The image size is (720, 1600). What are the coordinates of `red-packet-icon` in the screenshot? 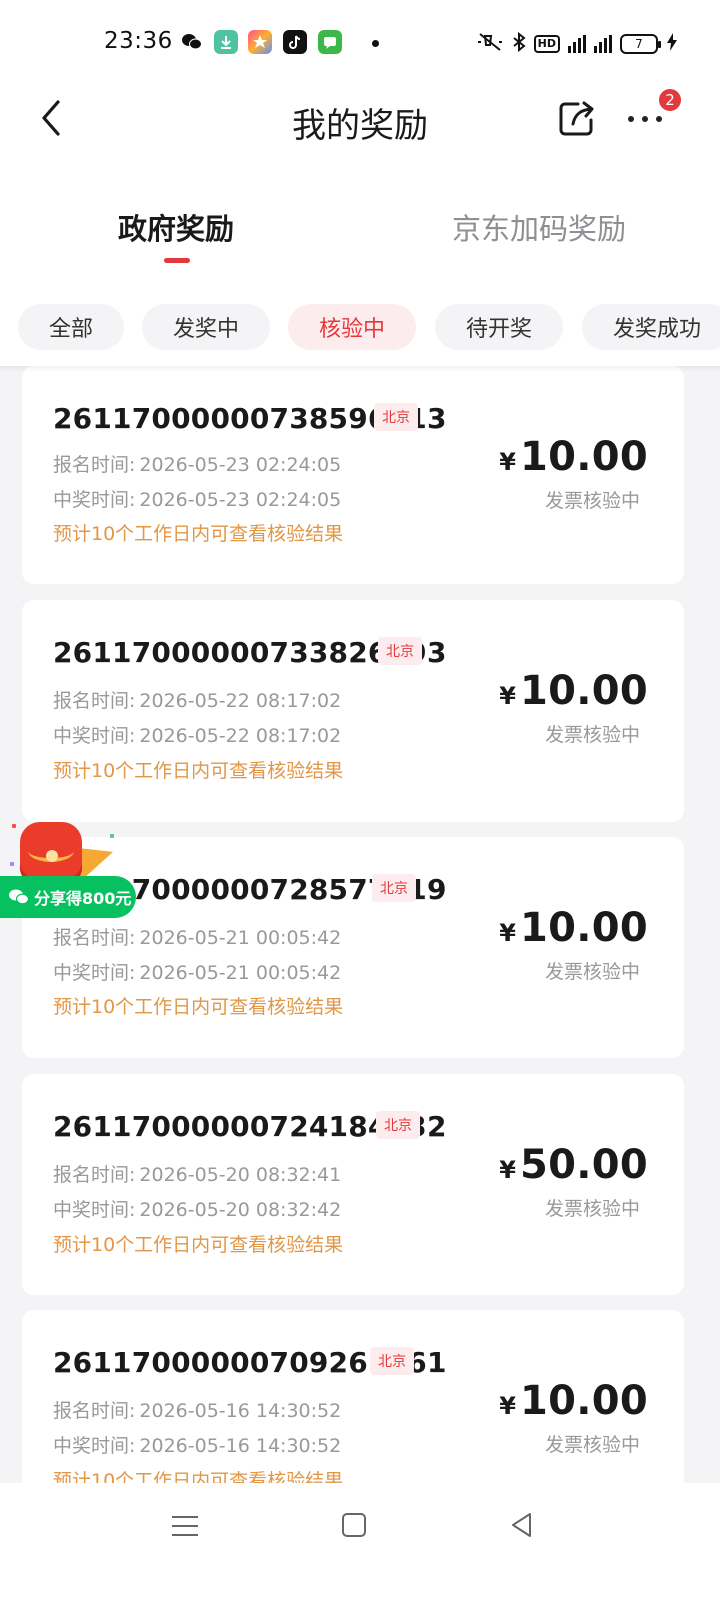 It's located at (51, 853).